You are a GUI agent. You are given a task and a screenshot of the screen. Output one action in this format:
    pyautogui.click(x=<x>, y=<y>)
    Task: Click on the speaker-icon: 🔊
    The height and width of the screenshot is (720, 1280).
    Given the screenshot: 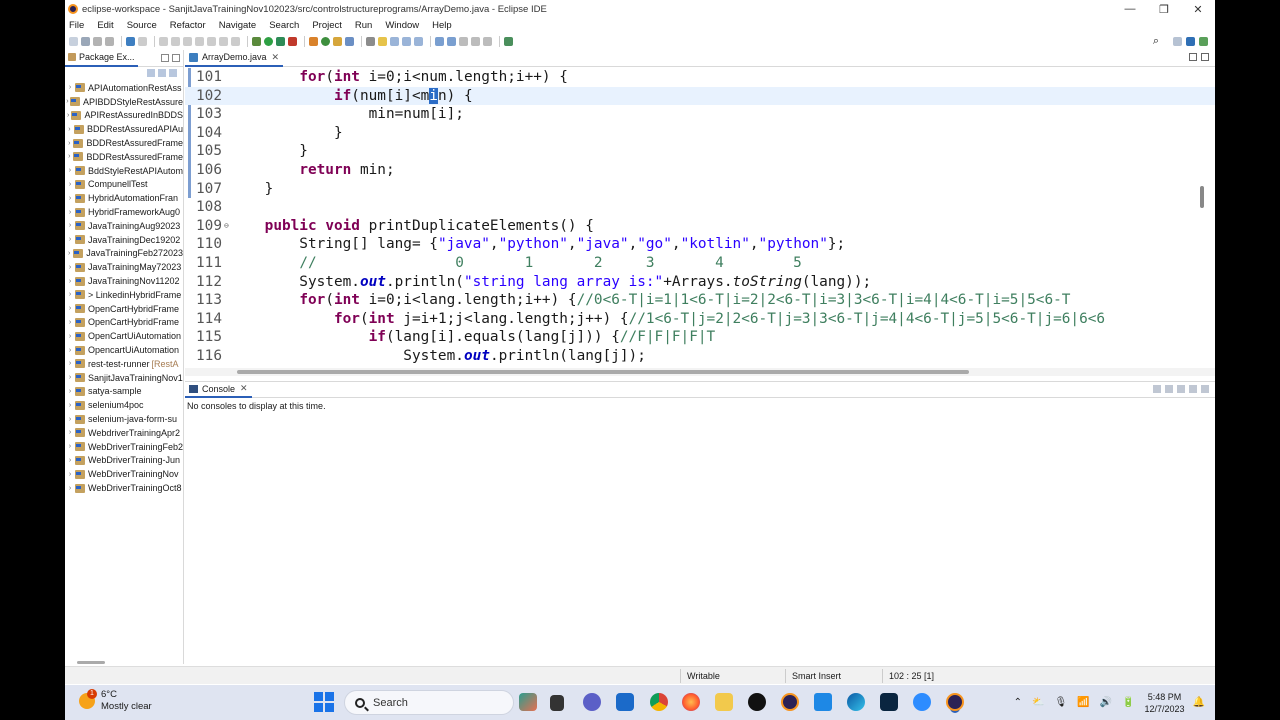 What is the action you would take?
    pyautogui.click(x=1106, y=702)
    